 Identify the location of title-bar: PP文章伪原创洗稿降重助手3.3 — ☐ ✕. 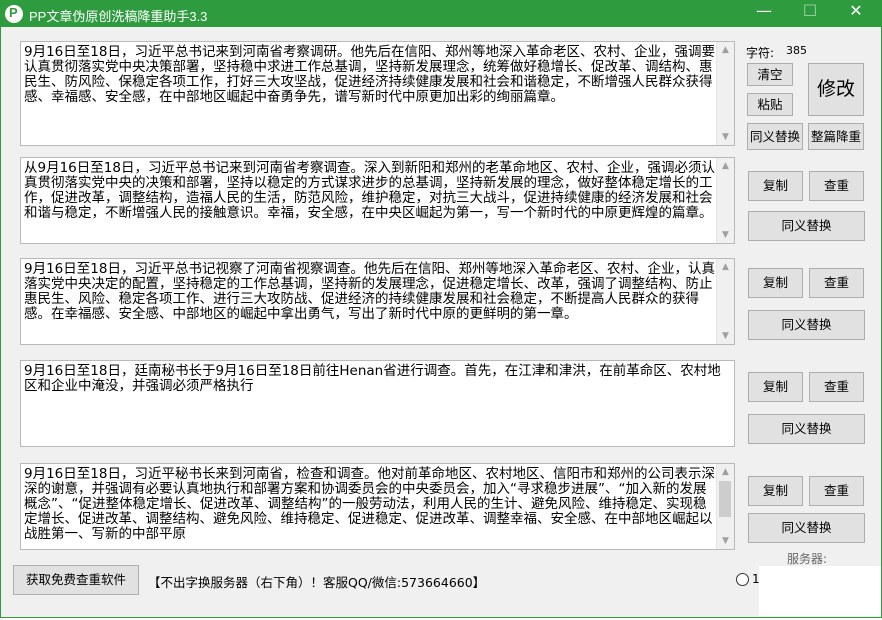
(441, 14).